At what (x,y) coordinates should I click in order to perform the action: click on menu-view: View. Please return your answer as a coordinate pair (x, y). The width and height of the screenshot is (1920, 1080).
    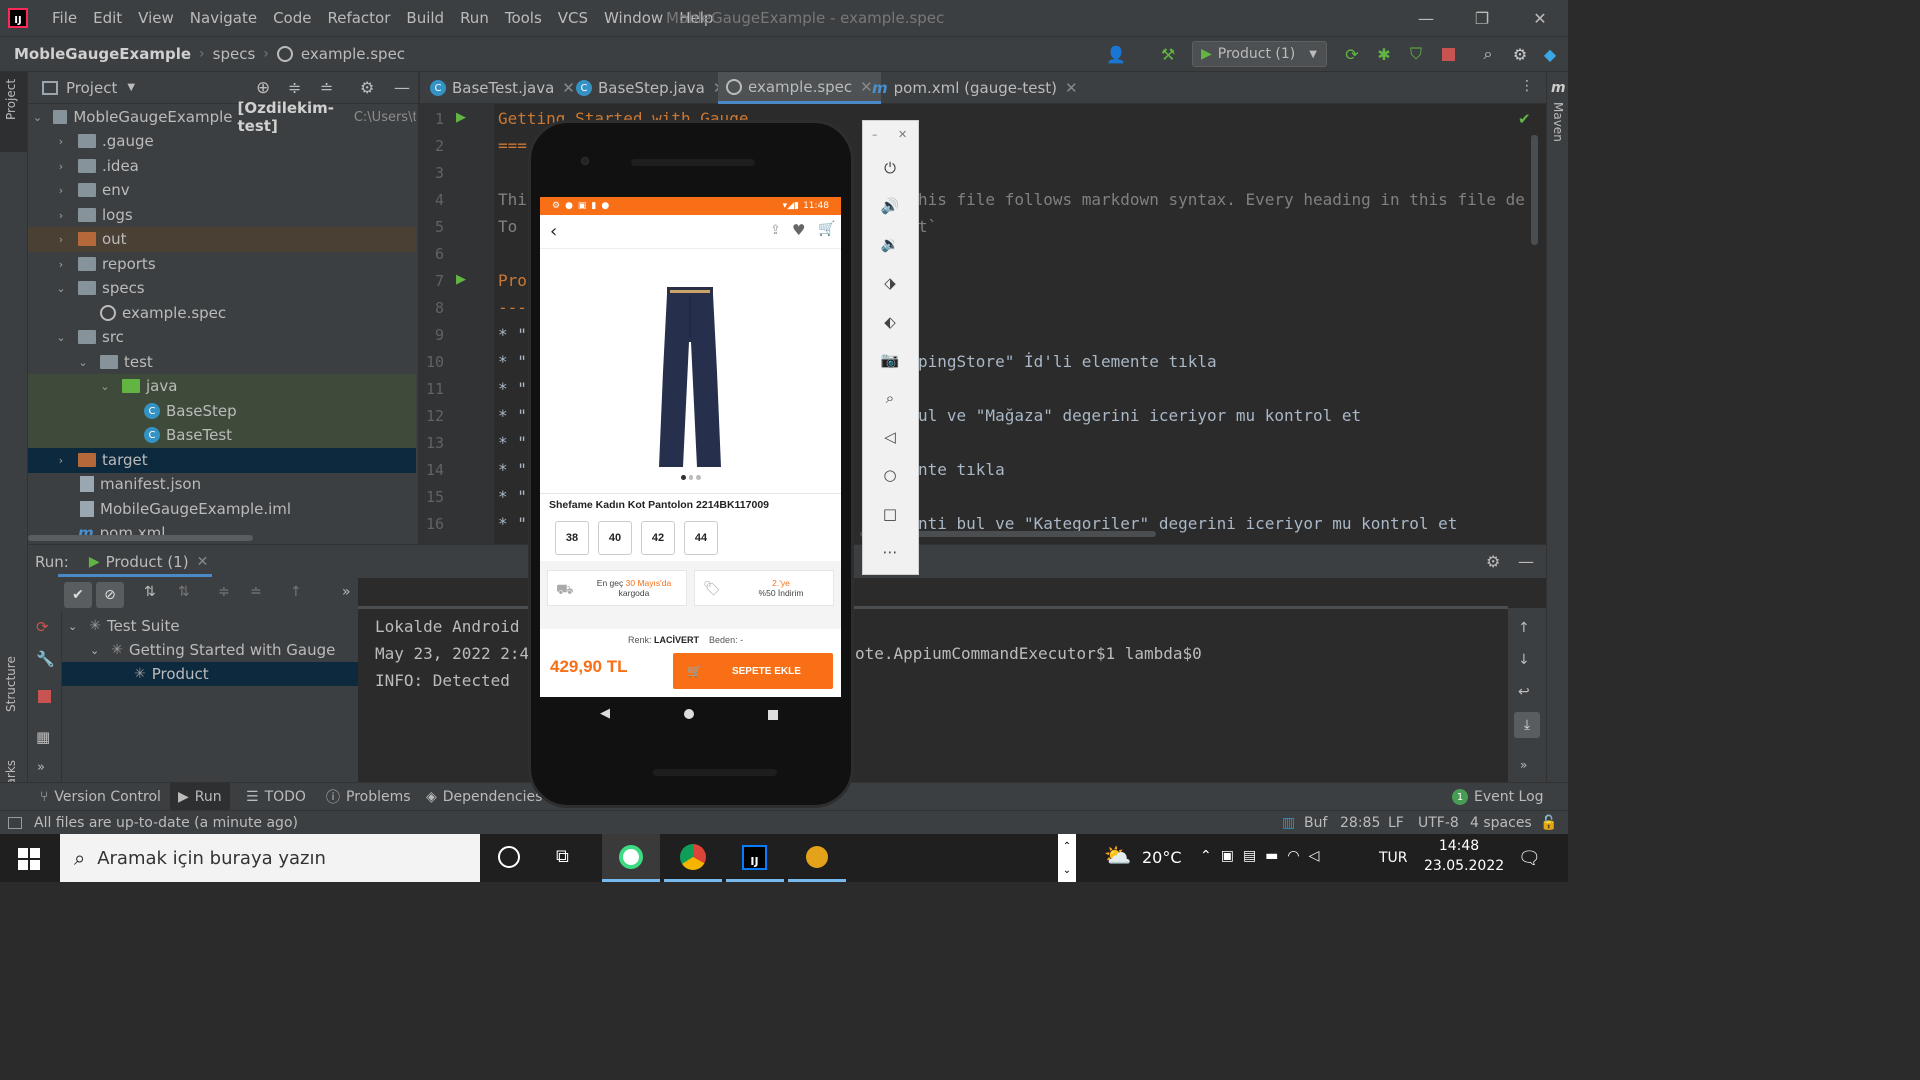
    Looking at the image, I should click on (156, 18).